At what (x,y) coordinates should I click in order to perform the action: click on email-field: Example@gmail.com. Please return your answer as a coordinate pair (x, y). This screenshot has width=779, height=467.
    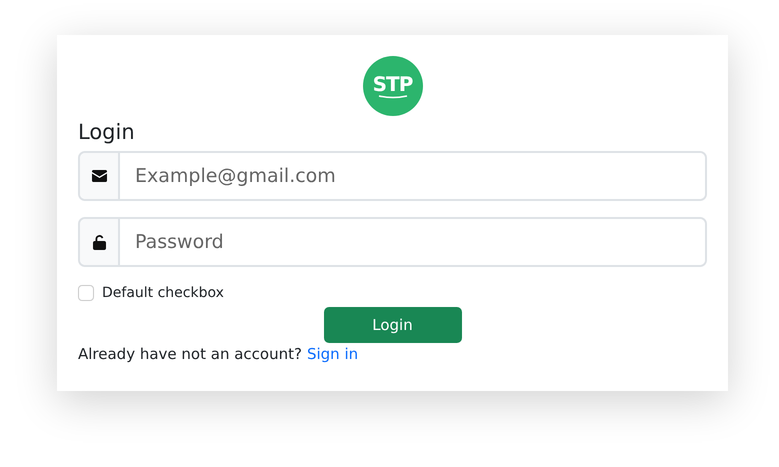
    Looking at the image, I should click on (392, 176).